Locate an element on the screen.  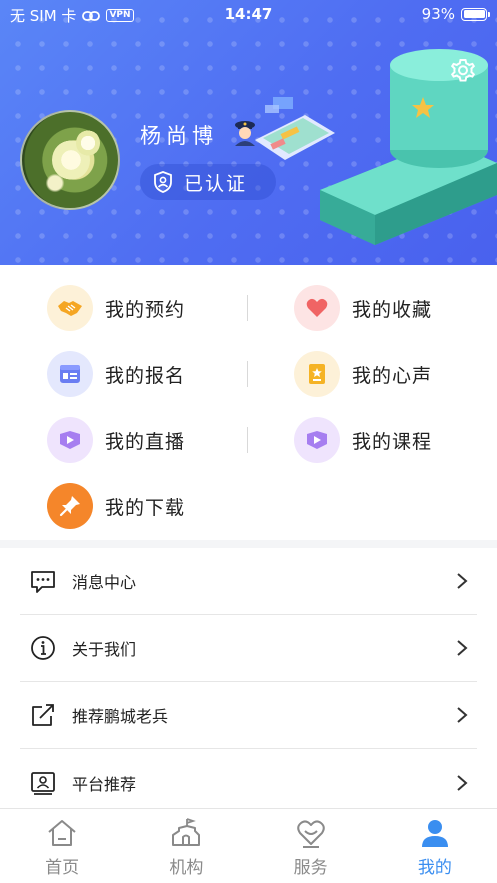
bottom-tab-bar: 首页 机构 服务 我的 is located at coordinates (248, 845).